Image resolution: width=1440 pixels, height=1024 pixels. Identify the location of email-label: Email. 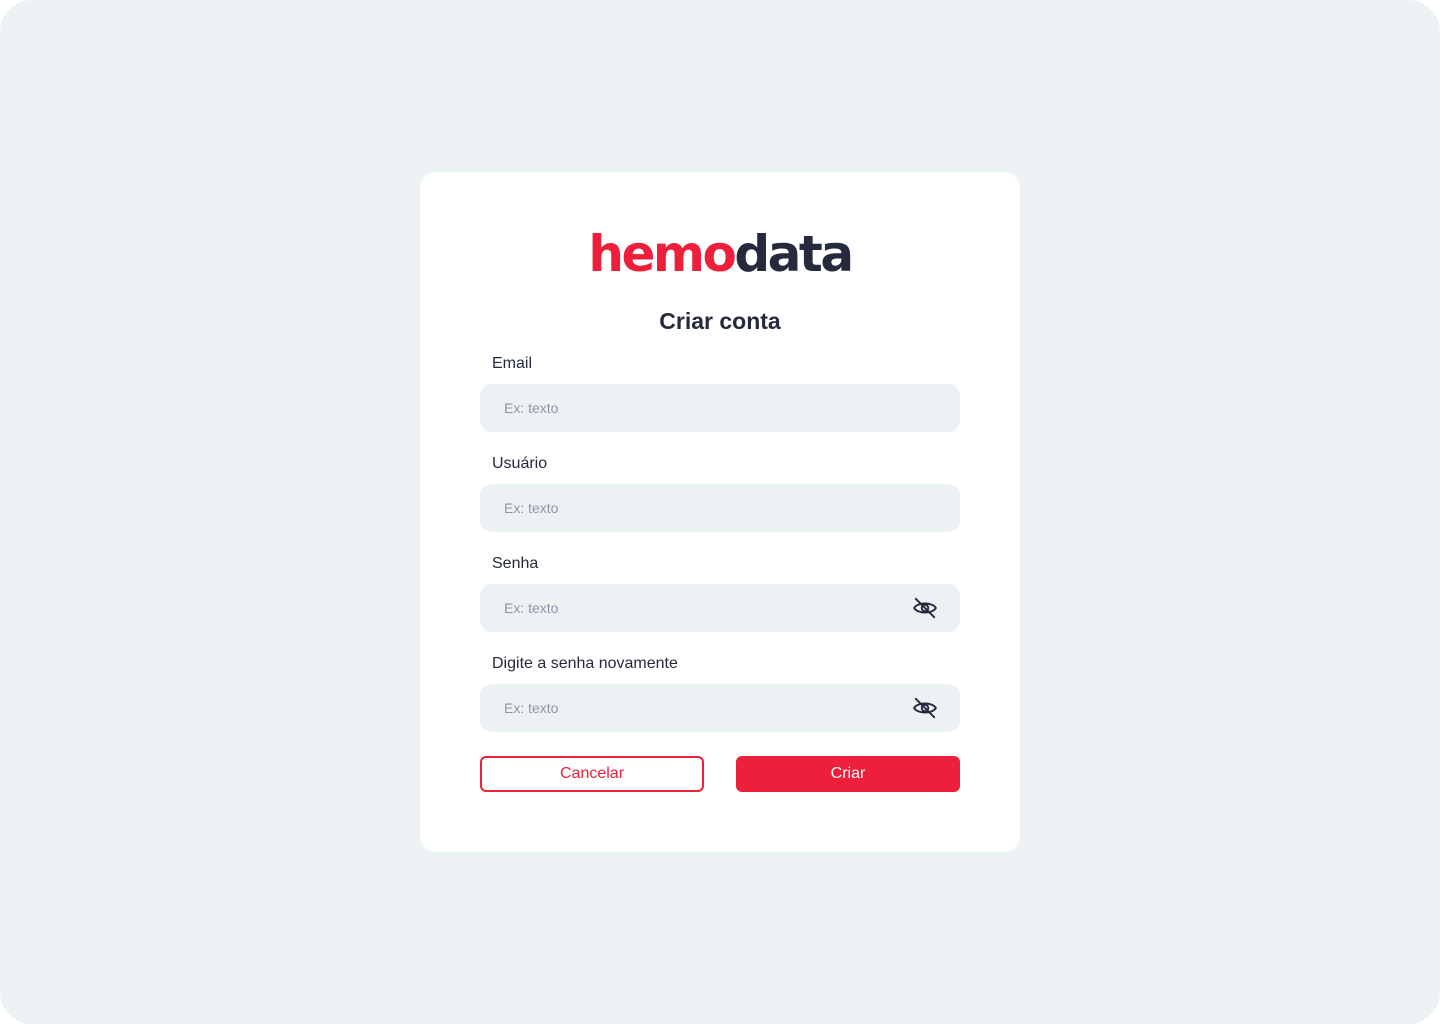
(512, 363).